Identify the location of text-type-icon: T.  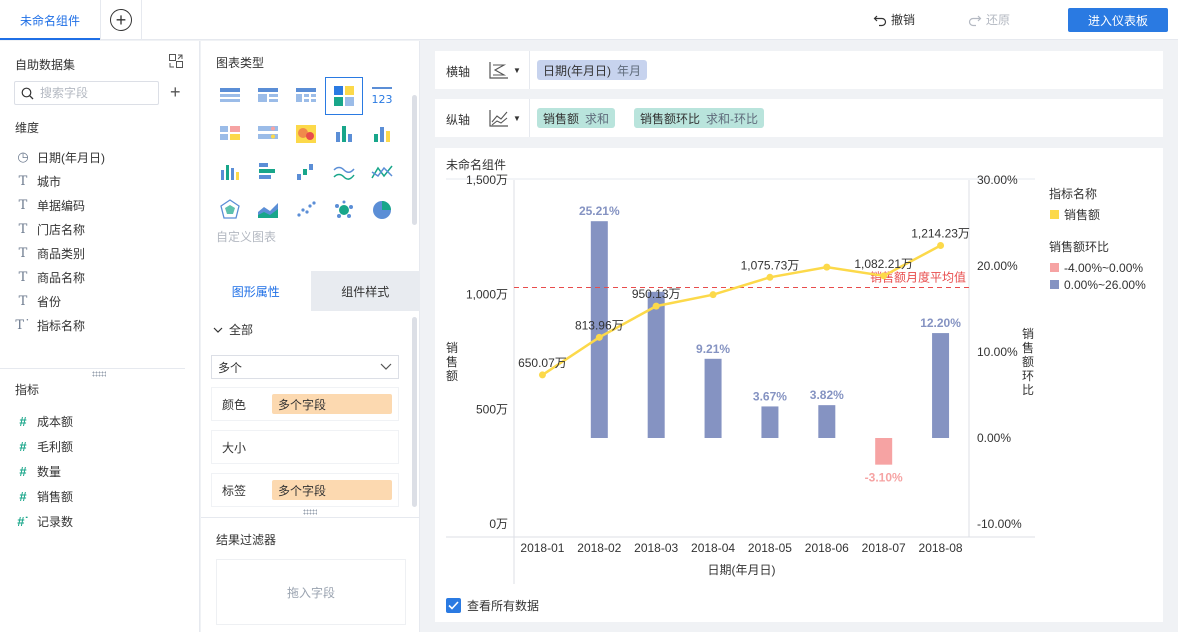
(23, 301).